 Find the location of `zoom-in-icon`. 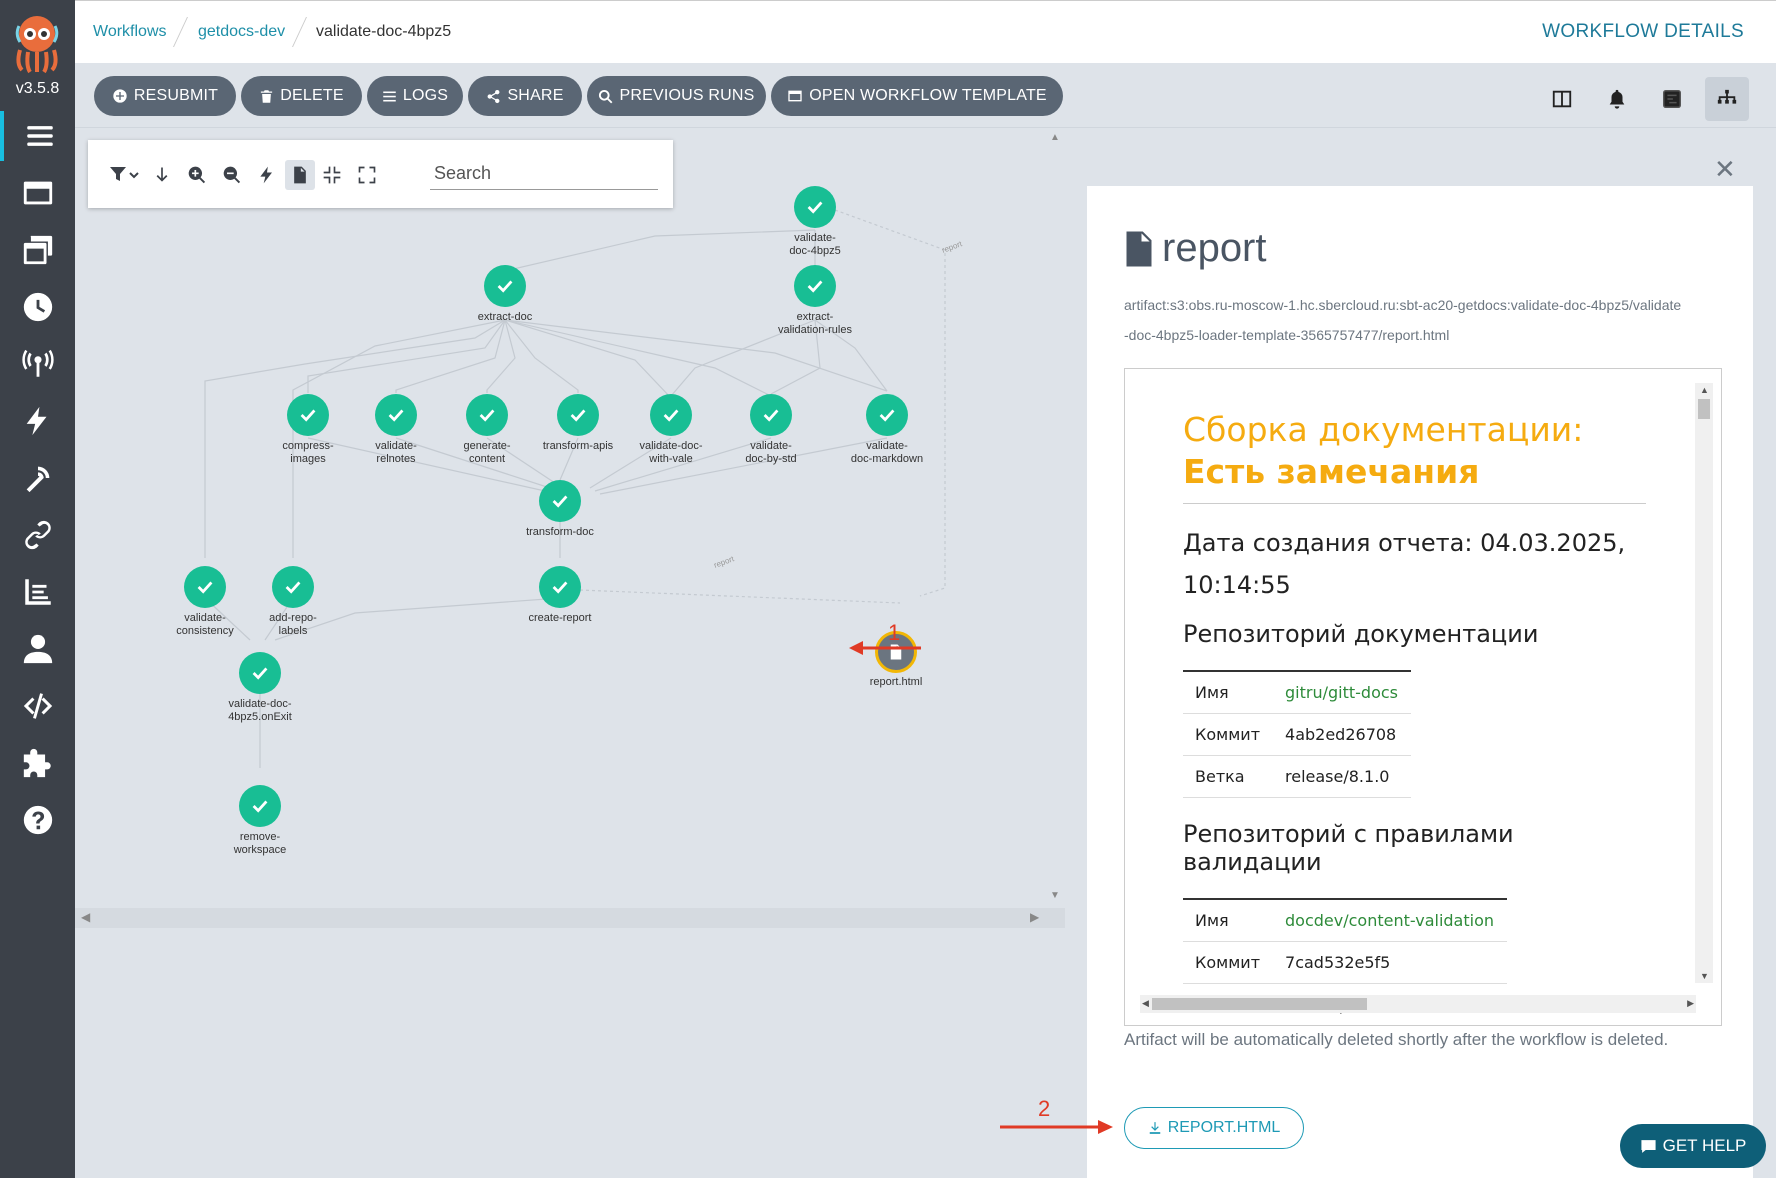

zoom-in-icon is located at coordinates (197, 175).